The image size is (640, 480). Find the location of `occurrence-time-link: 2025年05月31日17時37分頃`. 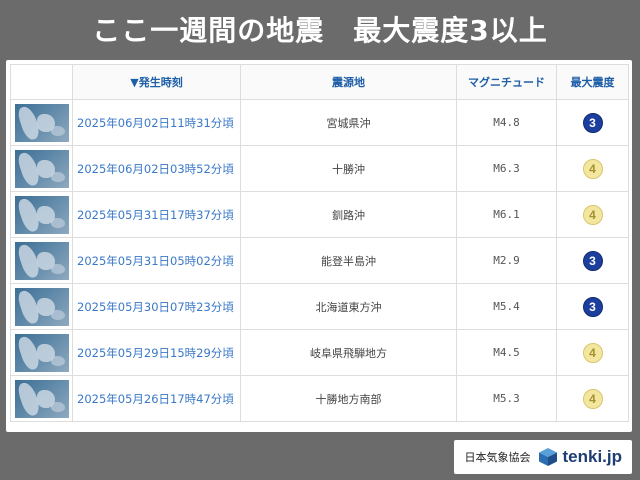

occurrence-time-link: 2025年05月31日17時37分頃 is located at coordinates (156, 214).